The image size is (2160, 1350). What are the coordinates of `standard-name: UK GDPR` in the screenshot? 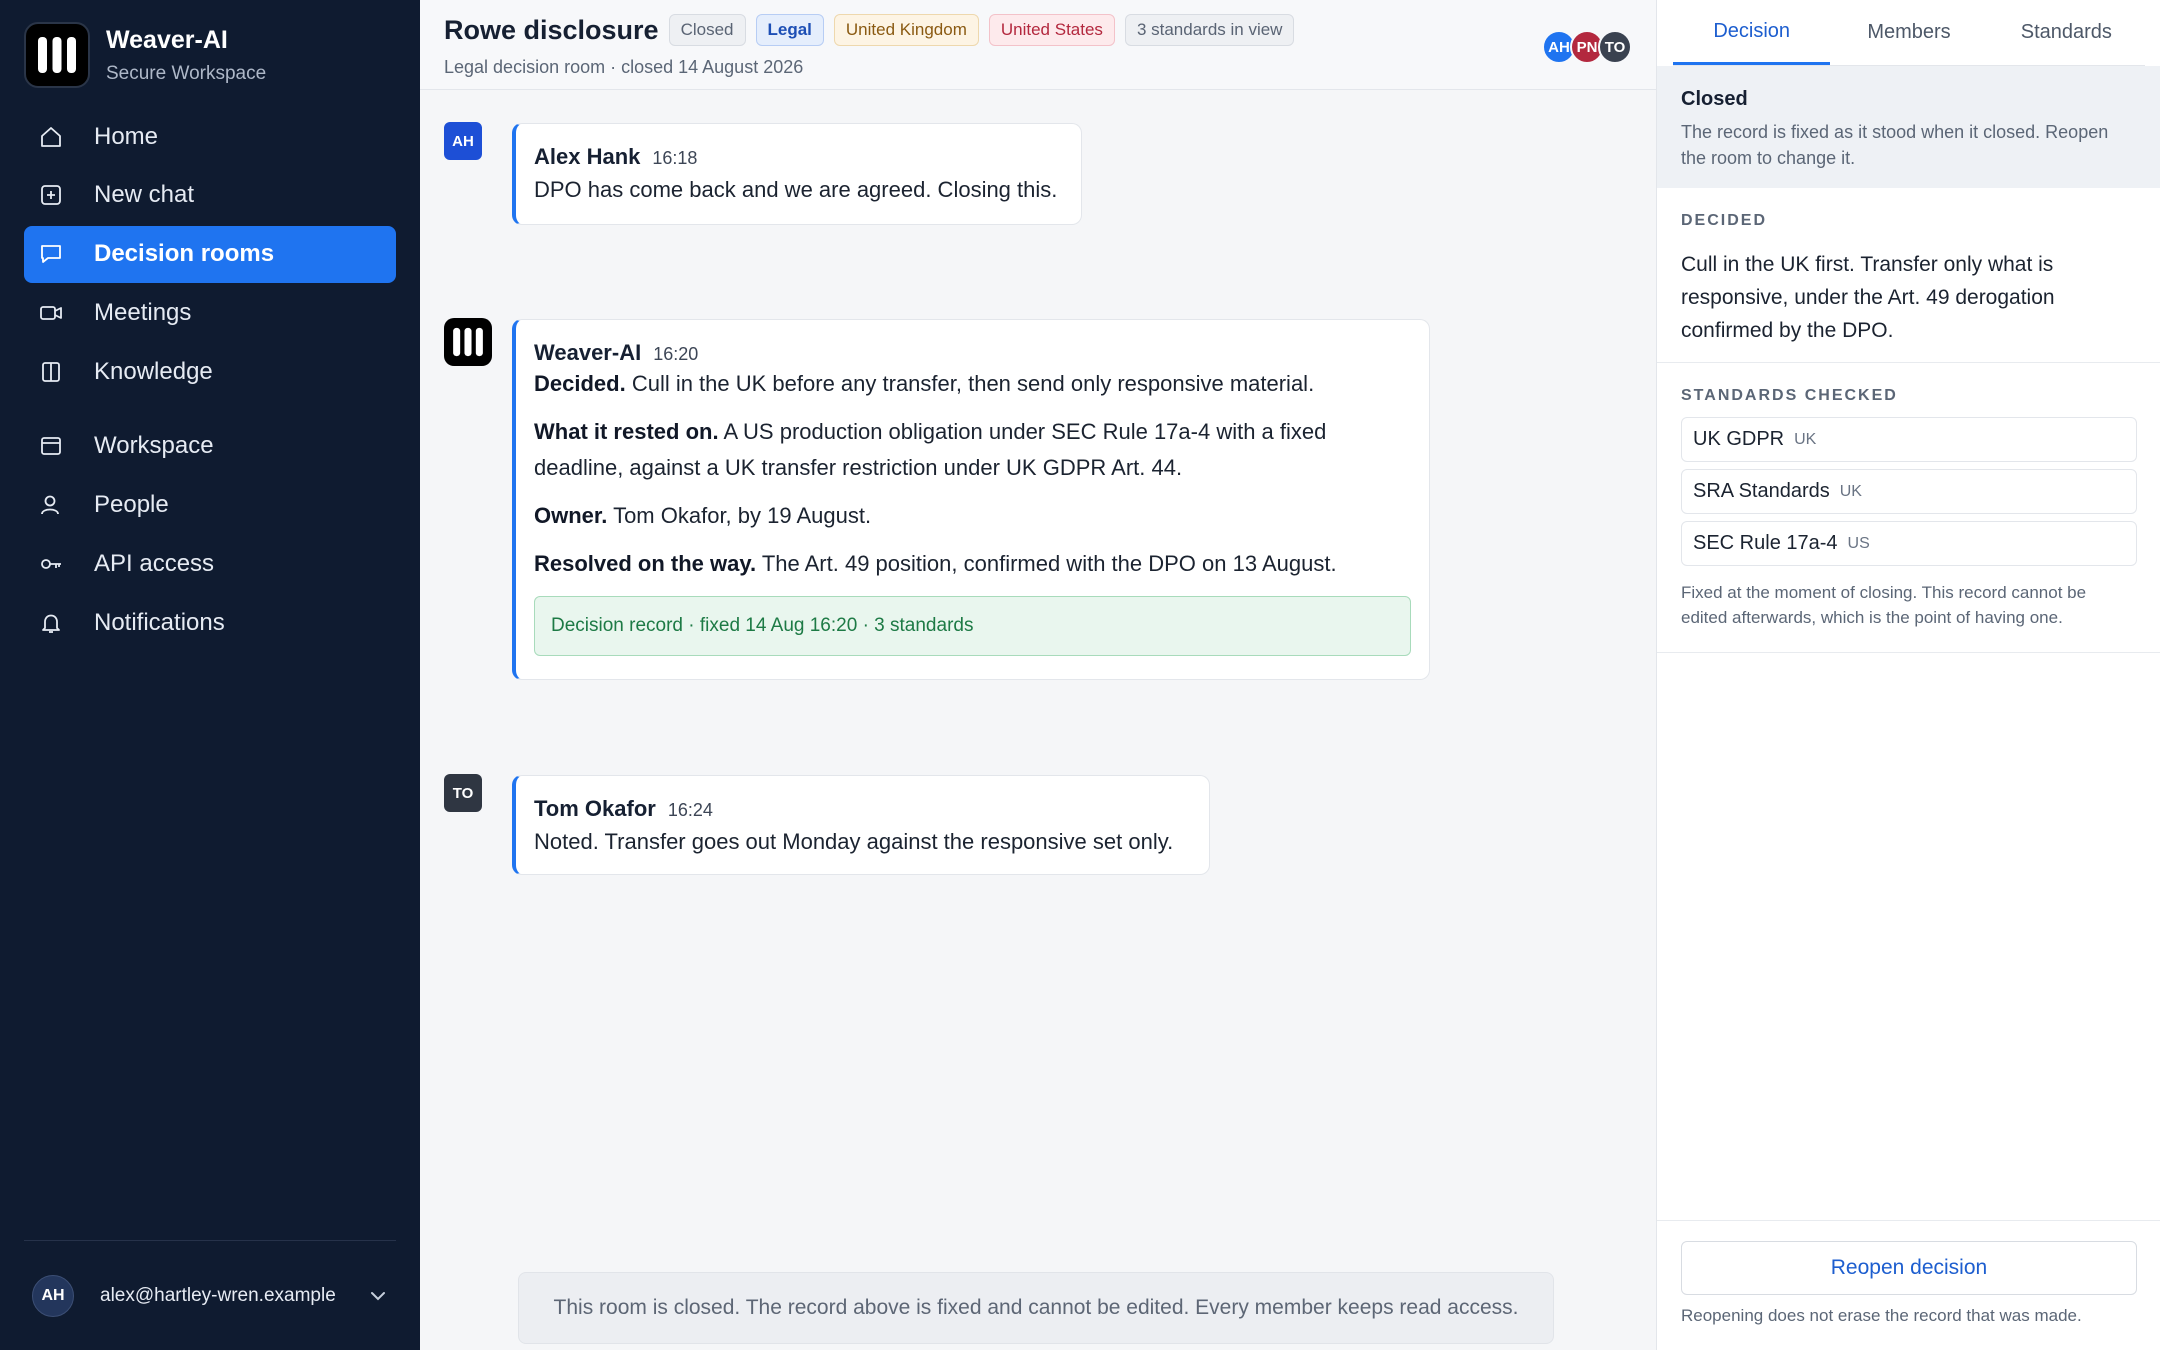 It's located at (1739, 439).